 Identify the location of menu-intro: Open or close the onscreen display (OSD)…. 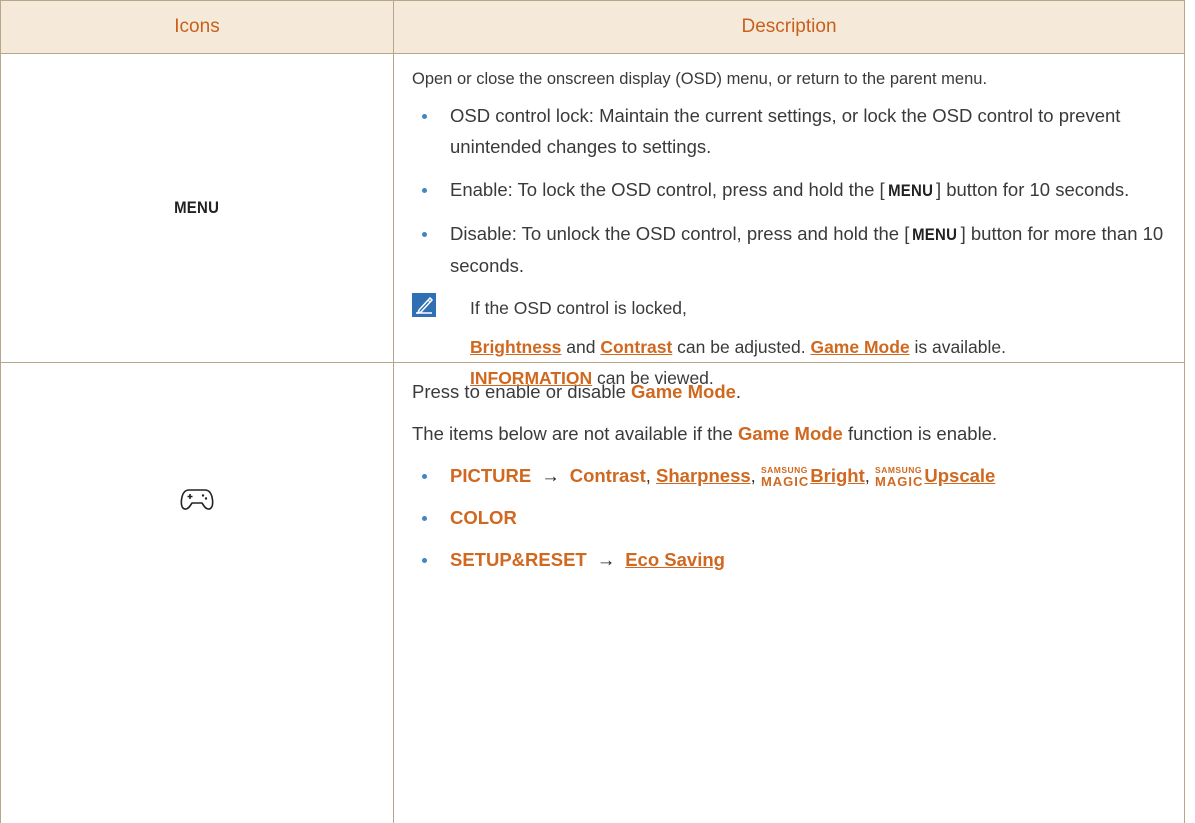
(700, 79).